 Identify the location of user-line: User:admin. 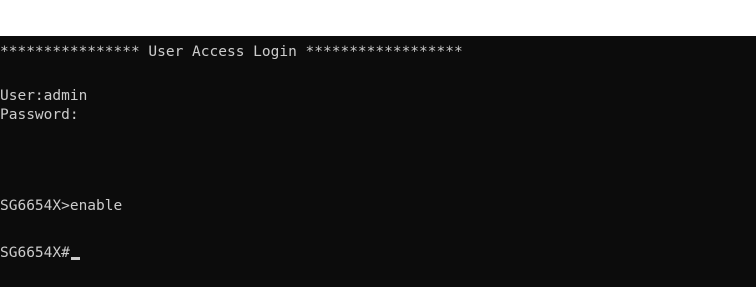
(44, 96).